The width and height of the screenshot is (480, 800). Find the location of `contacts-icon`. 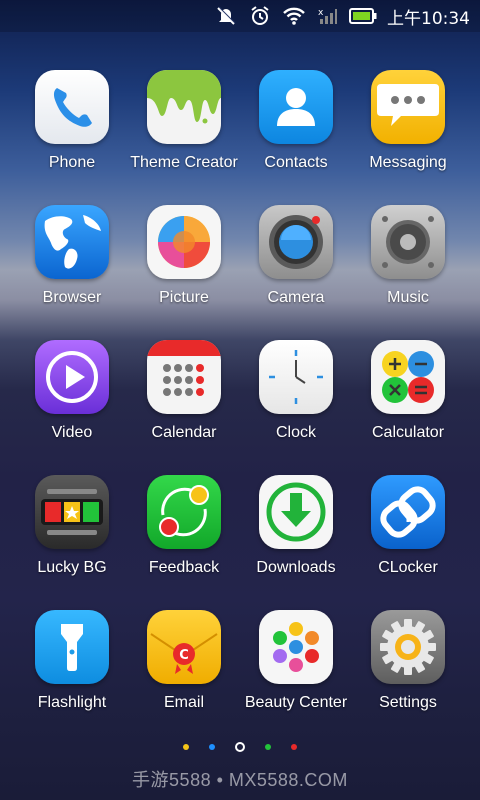

contacts-icon is located at coordinates (296, 107).